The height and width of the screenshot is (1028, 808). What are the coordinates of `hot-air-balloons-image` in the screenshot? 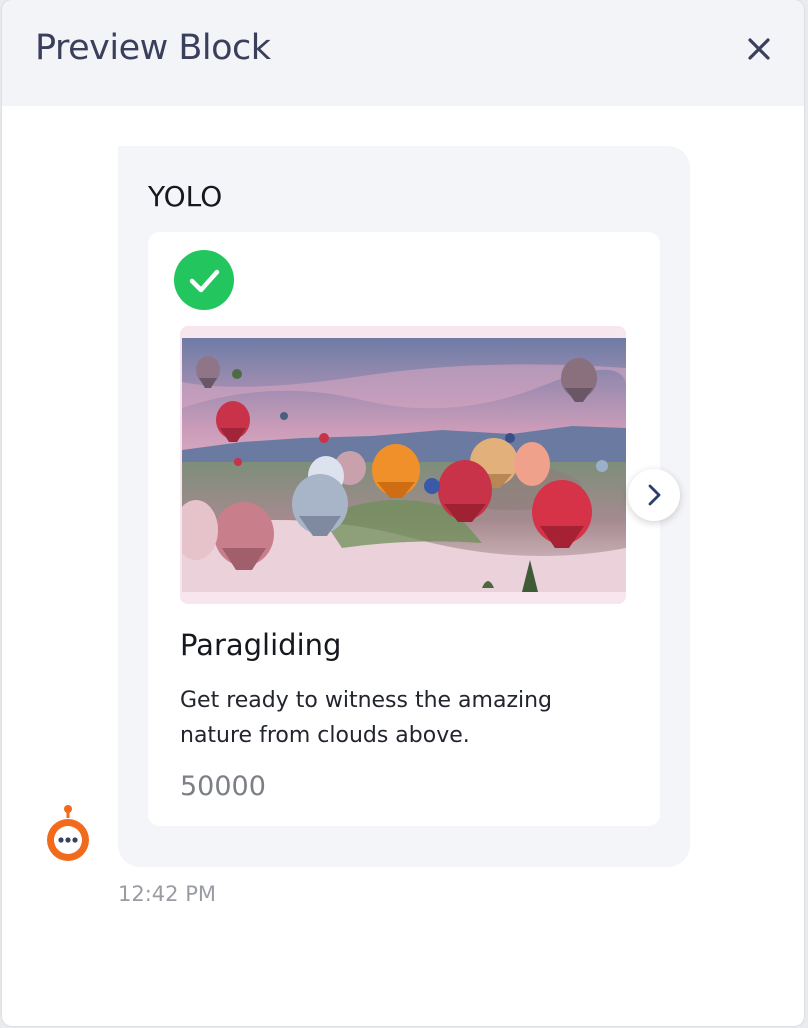 It's located at (404, 465).